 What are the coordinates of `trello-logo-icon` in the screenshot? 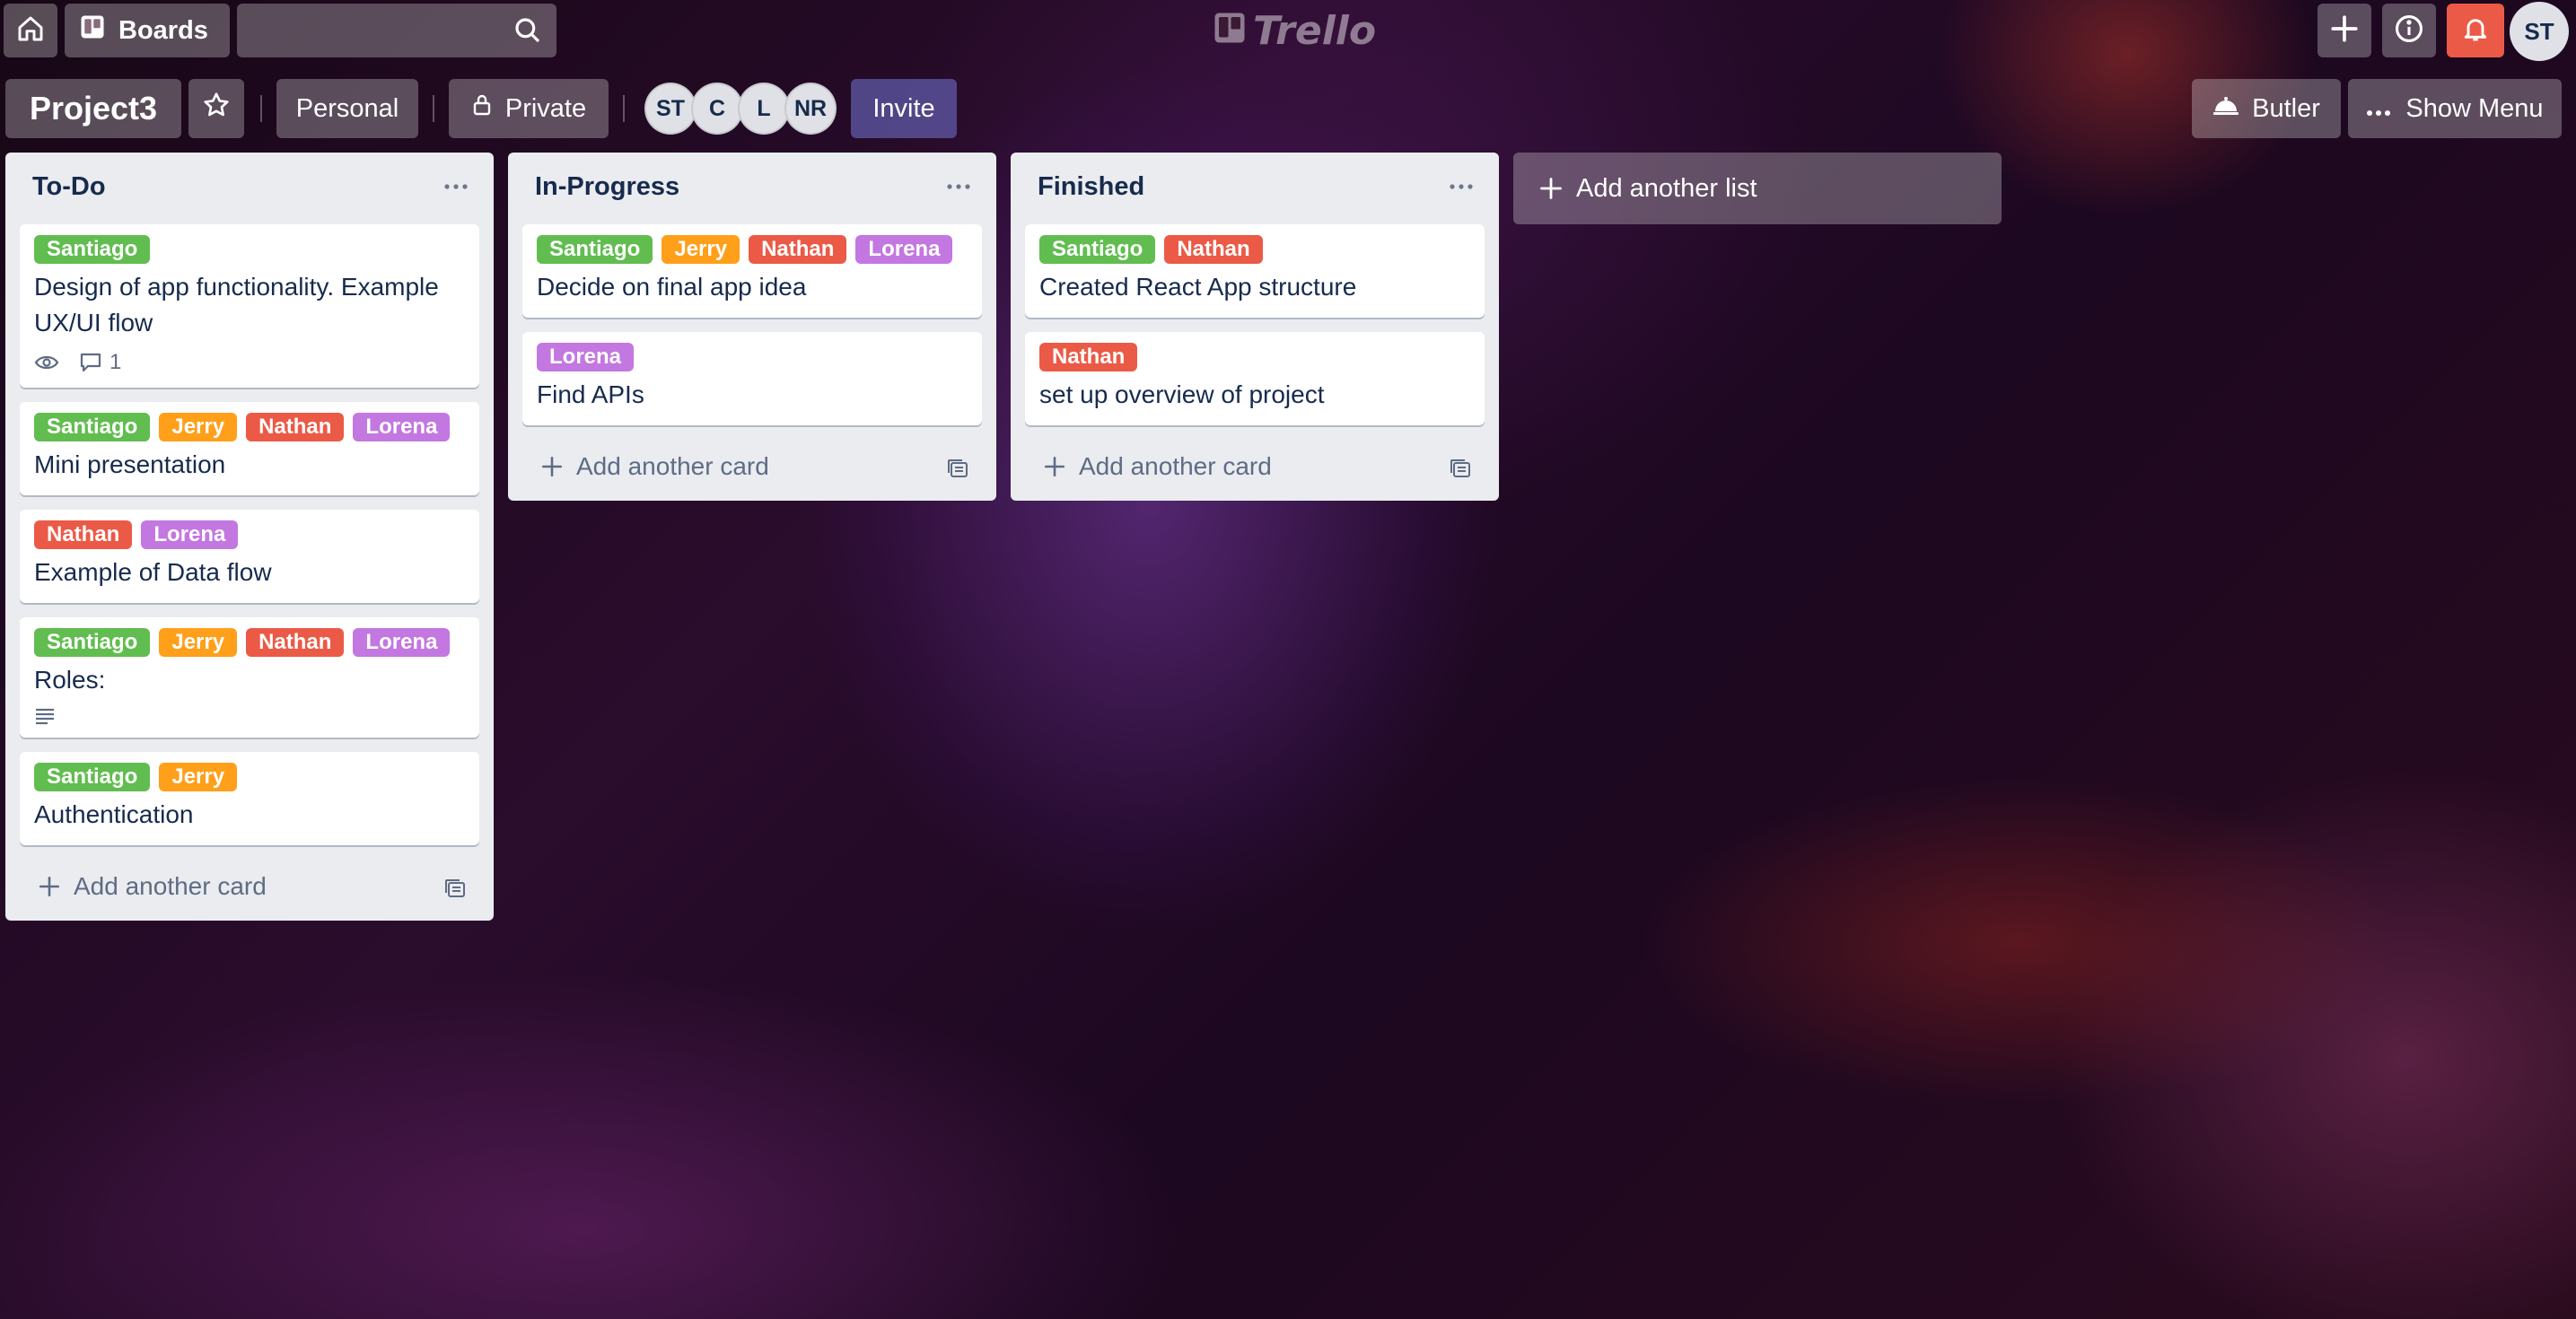 It's located at (1230, 31).